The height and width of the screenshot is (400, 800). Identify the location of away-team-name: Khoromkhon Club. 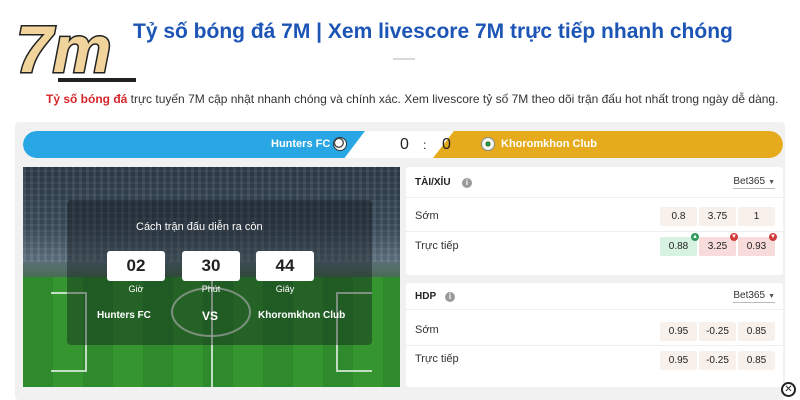
(549, 144).